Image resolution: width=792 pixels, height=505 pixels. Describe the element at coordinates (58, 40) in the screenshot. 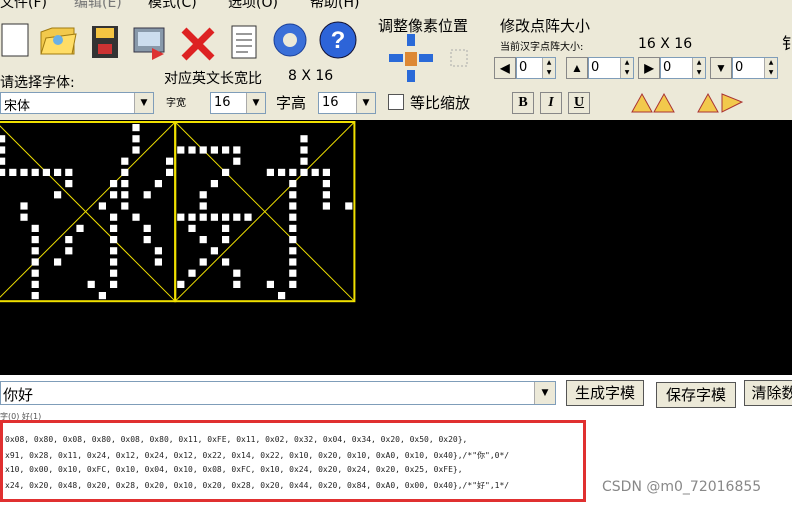

I see `open-folder-icon` at that location.